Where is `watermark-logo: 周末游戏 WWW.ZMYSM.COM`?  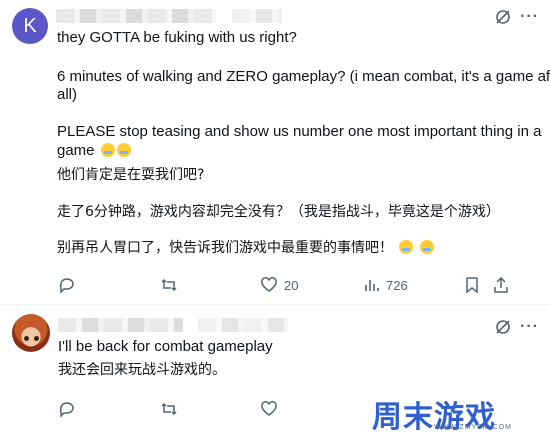 watermark-logo: 周末游戏 WWW.ZMYSM.COM is located at coordinates (457, 413).